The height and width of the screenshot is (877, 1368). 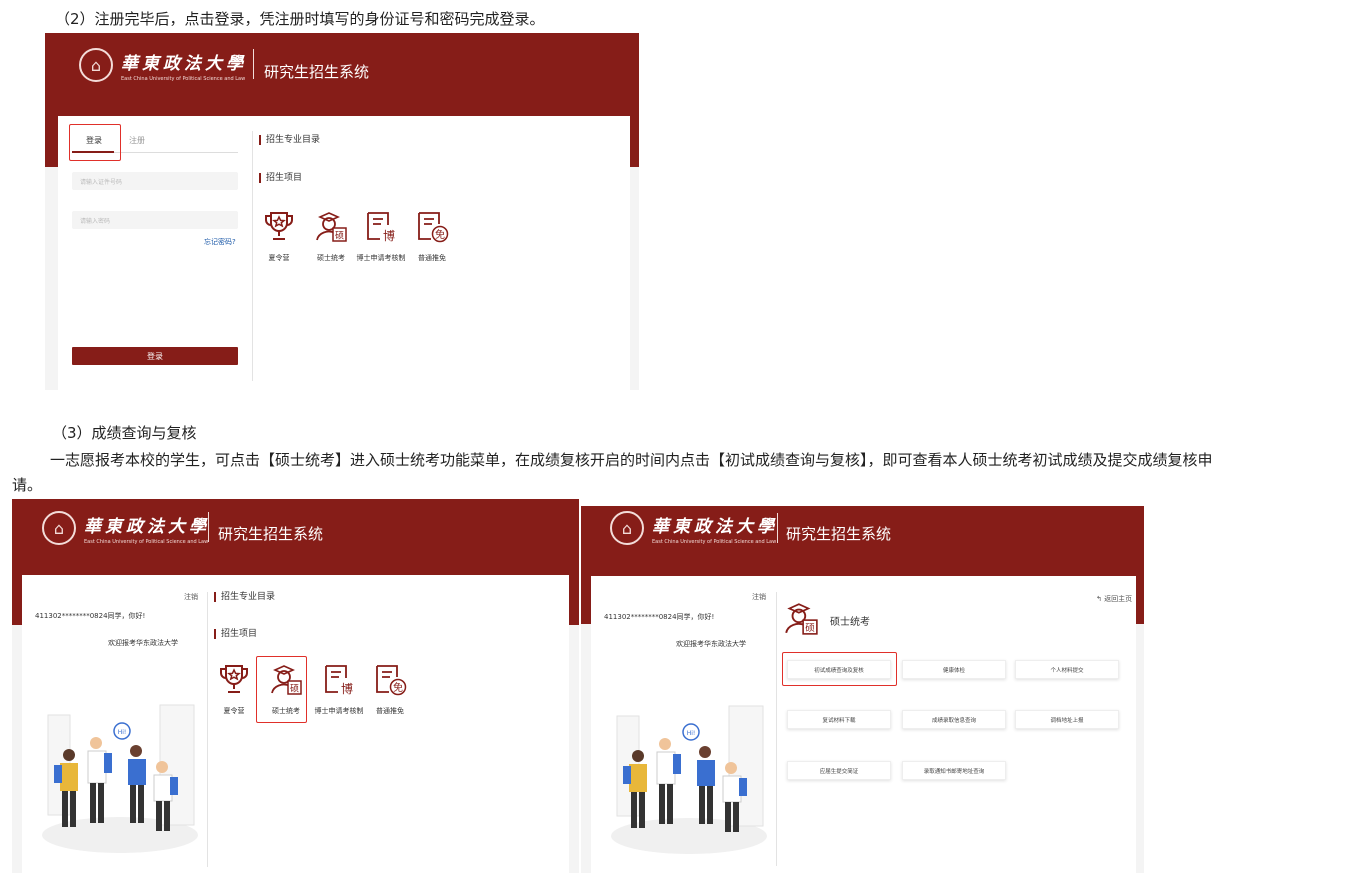 I want to click on health-check-button: 健康体检, so click(x=954, y=669).